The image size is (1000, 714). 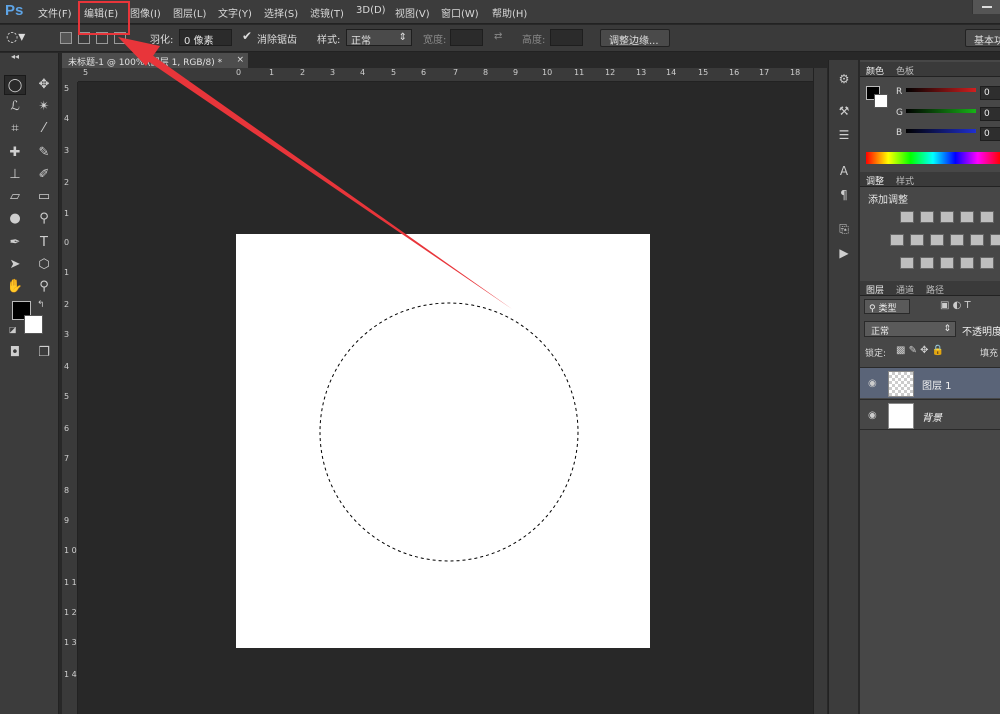 What do you see at coordinates (917, 240) in the screenshot?
I see `color-balance-icon` at bounding box center [917, 240].